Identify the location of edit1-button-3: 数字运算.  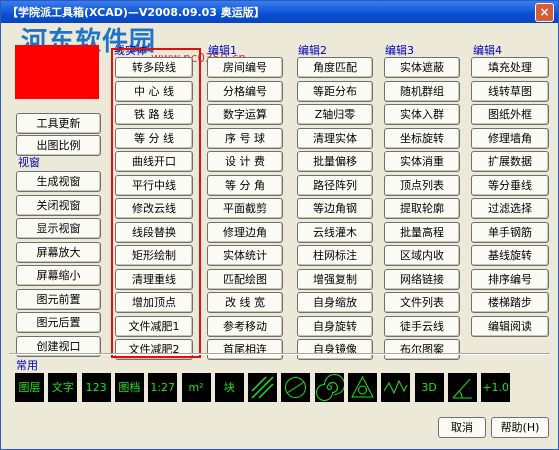
(245, 114).